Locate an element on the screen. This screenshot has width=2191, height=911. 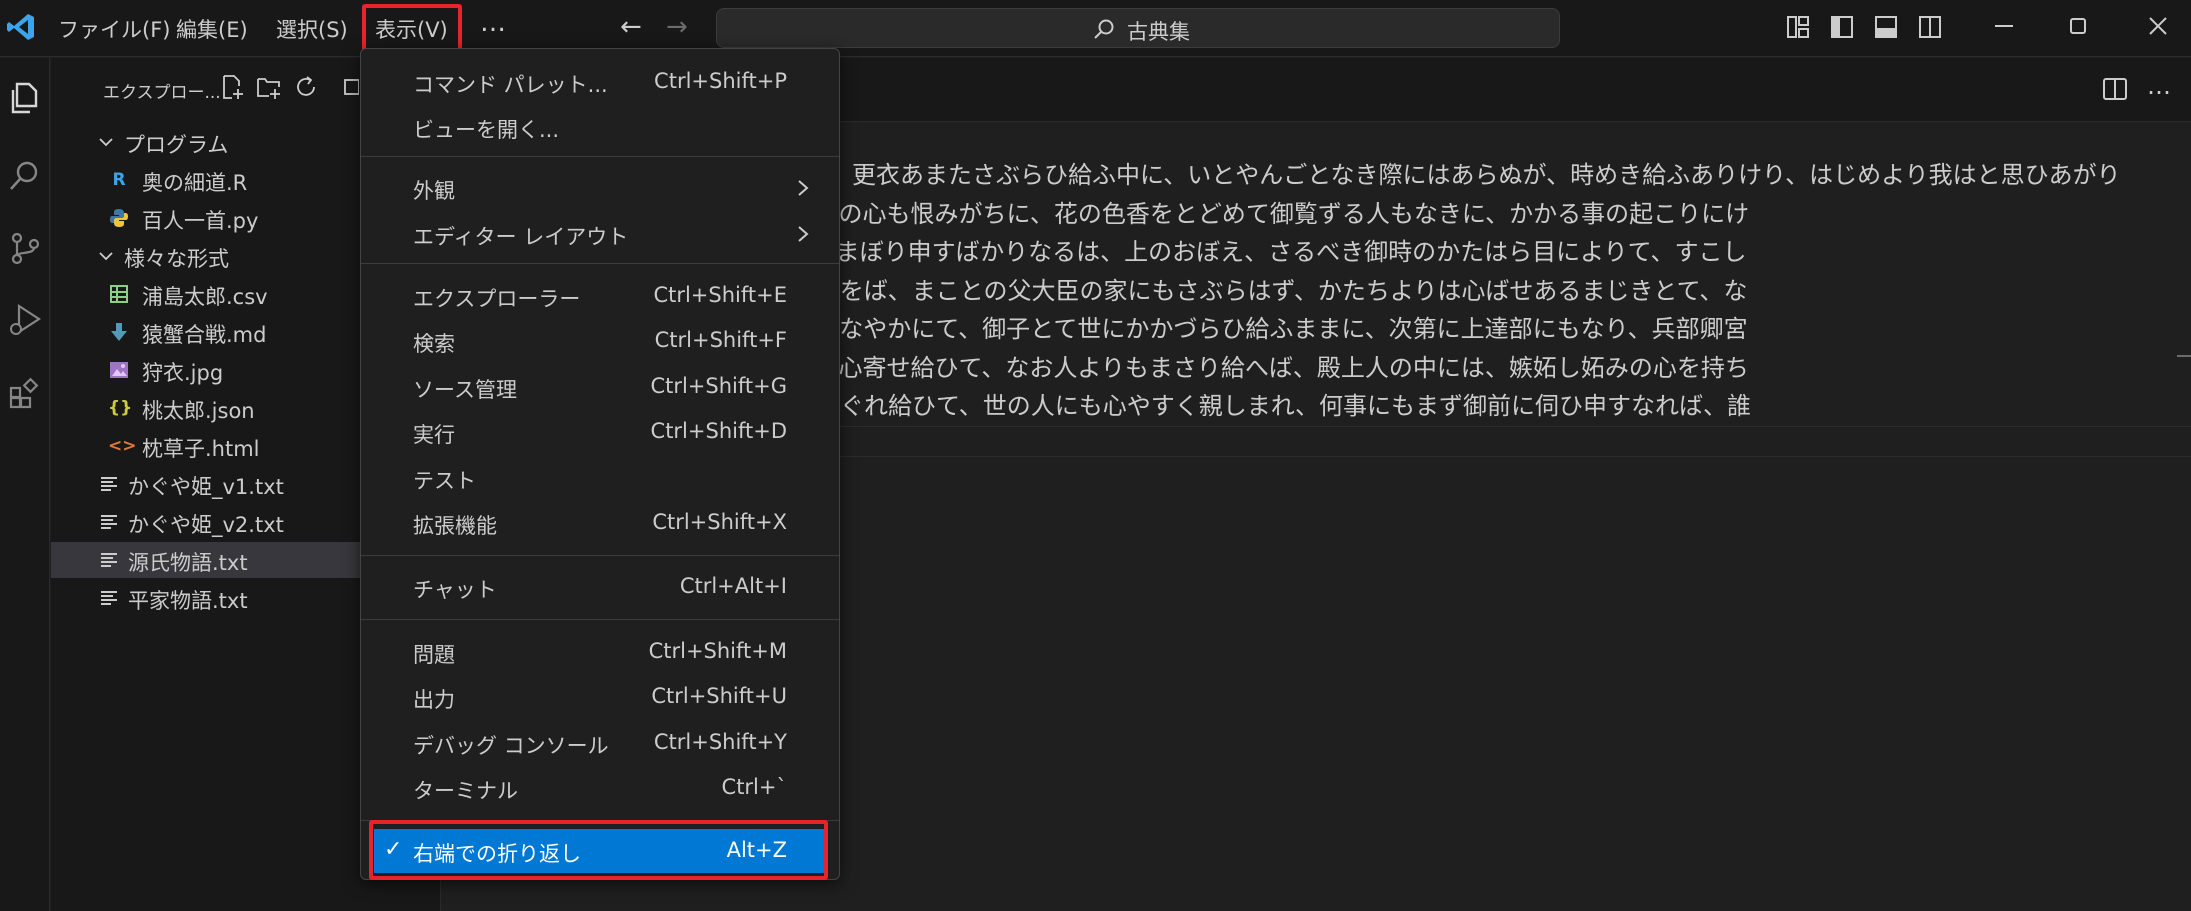
menu-item-chat: チャット Ctrl+Alt+I is located at coordinates (600, 587).